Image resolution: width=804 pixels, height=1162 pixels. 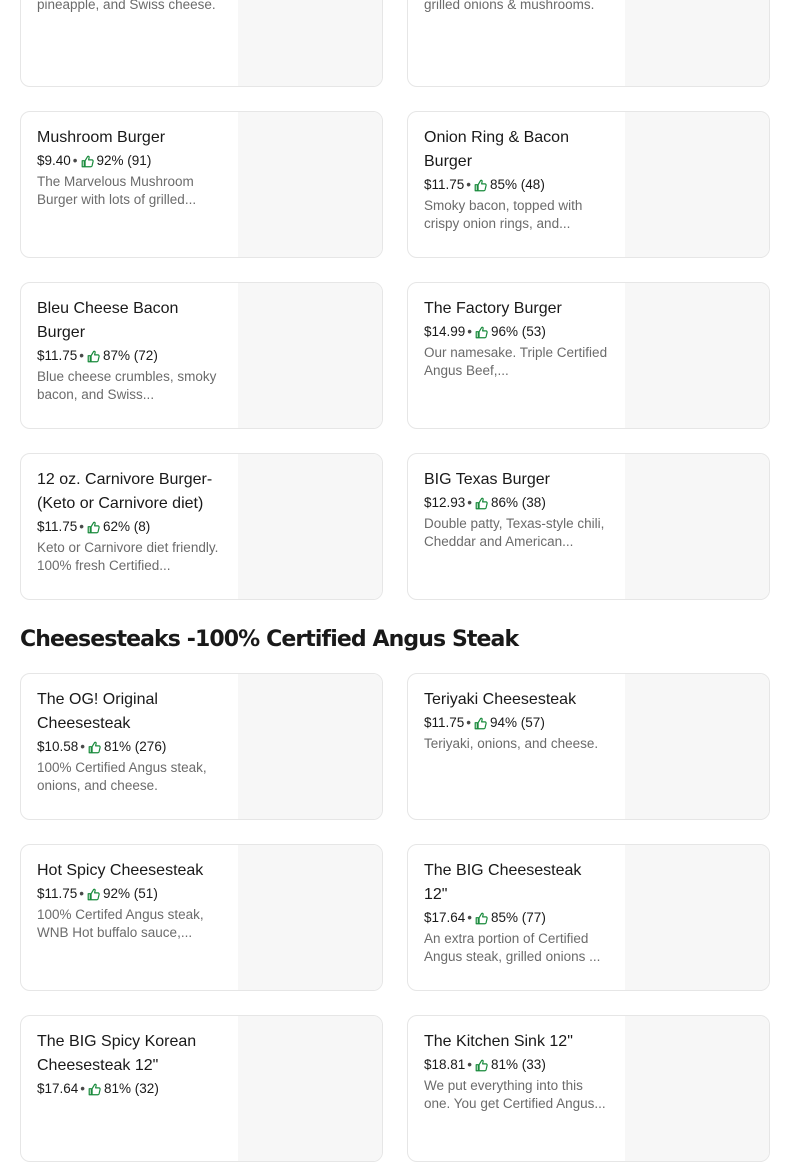 What do you see at coordinates (129, 1119) in the screenshot?
I see `menu-item-description` at bounding box center [129, 1119].